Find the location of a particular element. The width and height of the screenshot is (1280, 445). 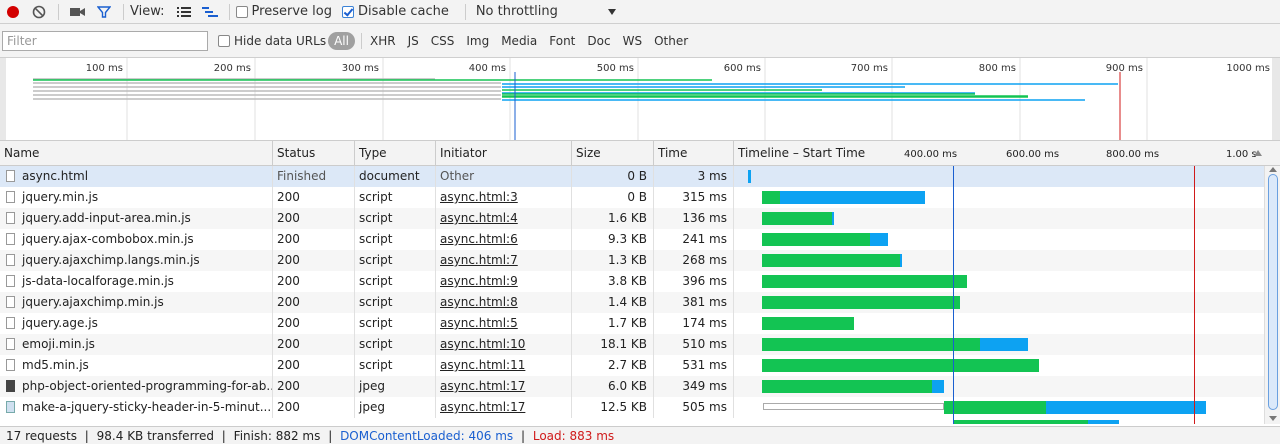

cell-size: 1.4 KB is located at coordinates (613, 302).